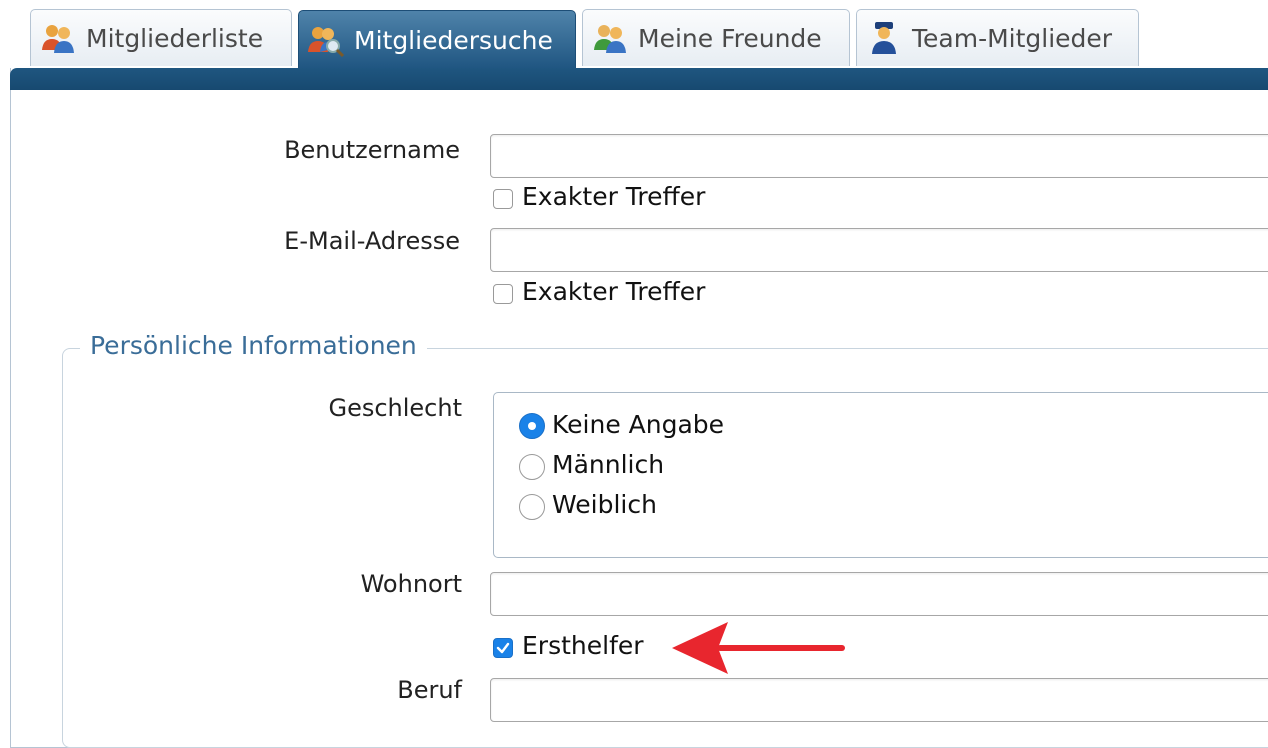 The image size is (1268, 748). I want to click on friends-icon, so click(610, 38).